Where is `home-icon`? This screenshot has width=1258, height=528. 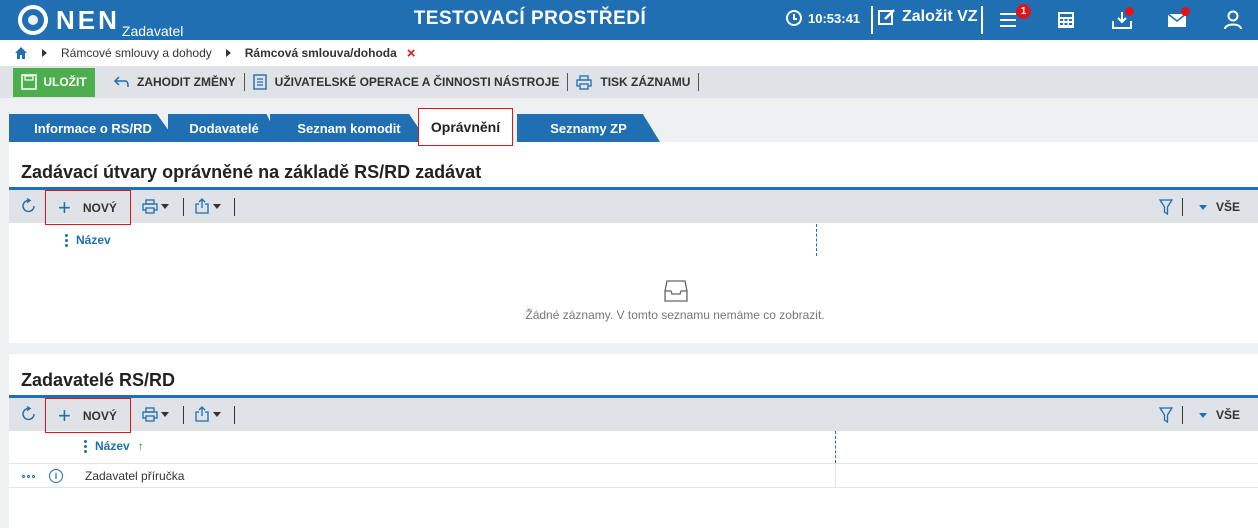
home-icon is located at coordinates (21, 53).